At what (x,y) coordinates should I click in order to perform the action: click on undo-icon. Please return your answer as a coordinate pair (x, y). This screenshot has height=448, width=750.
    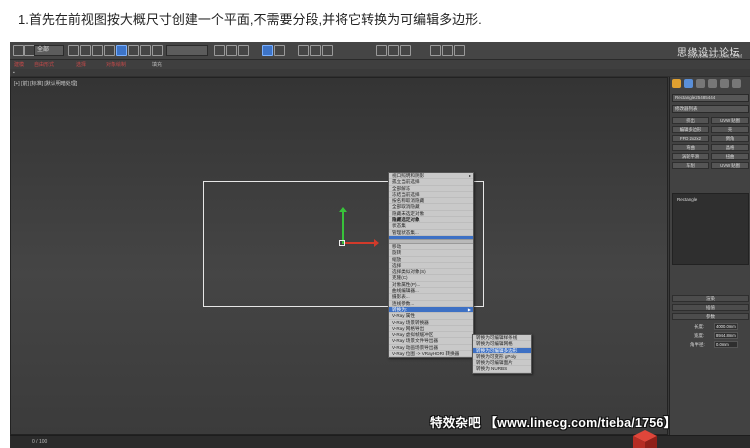
    Looking at the image, I should click on (18, 50).